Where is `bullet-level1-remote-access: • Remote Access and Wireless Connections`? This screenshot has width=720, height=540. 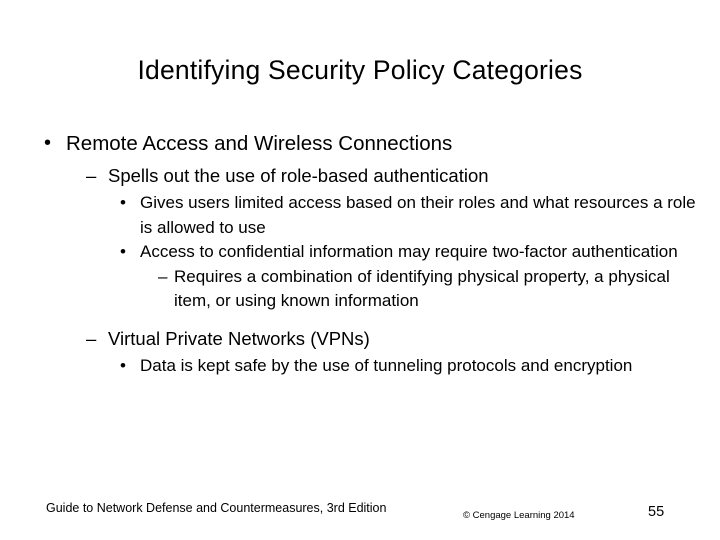 bullet-level1-remote-access: • Remote Access and Wireless Connections is located at coordinates (366, 143).